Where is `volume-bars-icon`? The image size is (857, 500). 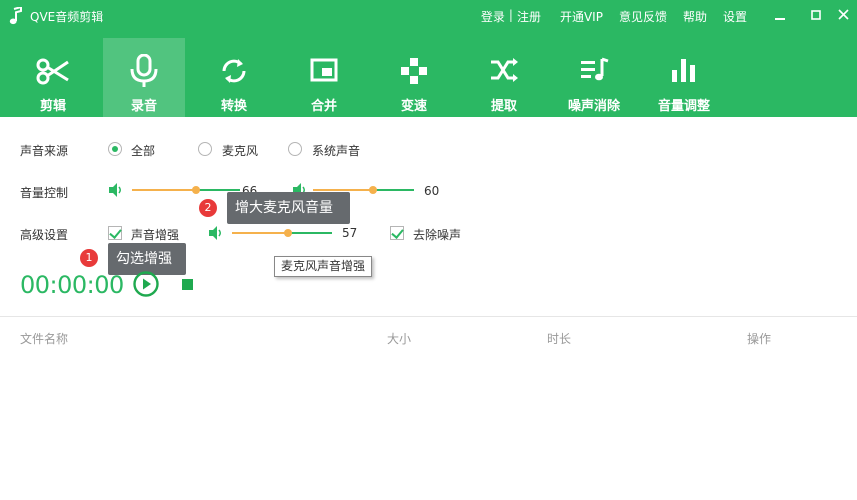
volume-bars-icon is located at coordinates (683, 70).